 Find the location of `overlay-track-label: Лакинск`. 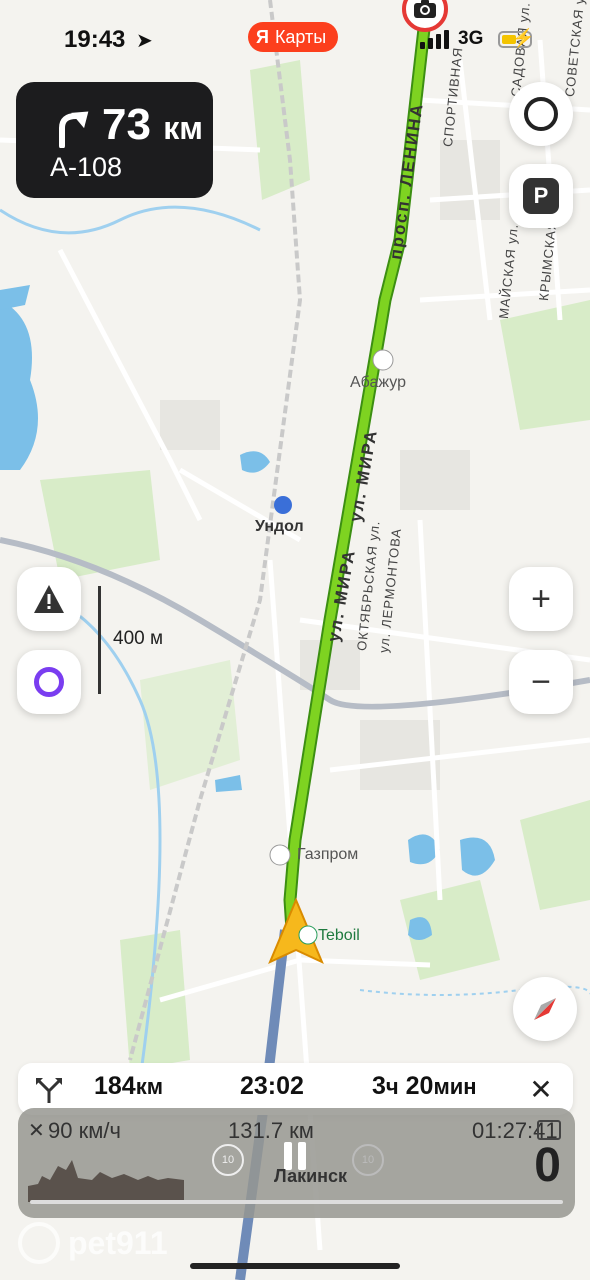

overlay-track-label: Лакинск is located at coordinates (311, 1176).